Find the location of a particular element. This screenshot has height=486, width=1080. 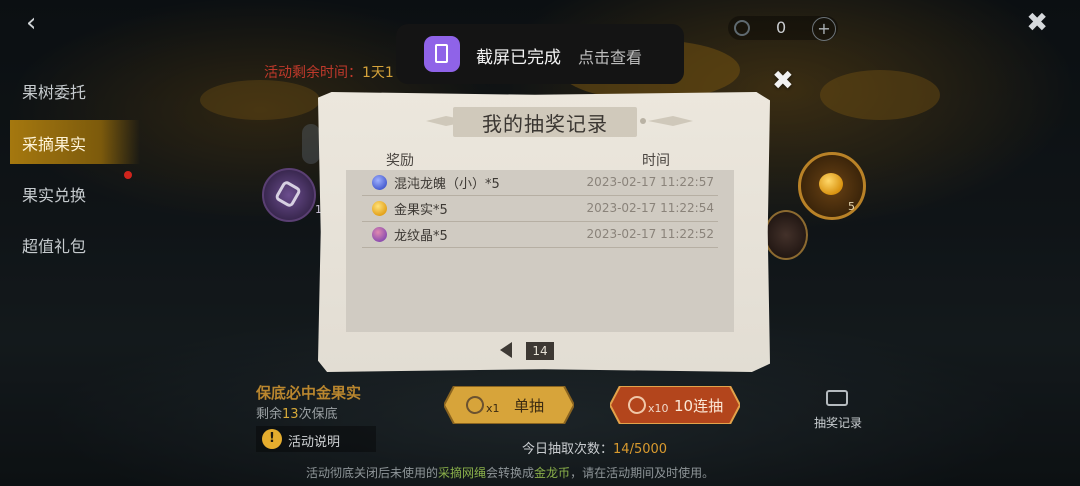

guarantee-counter: 剩余13次保底 is located at coordinates (297, 412).